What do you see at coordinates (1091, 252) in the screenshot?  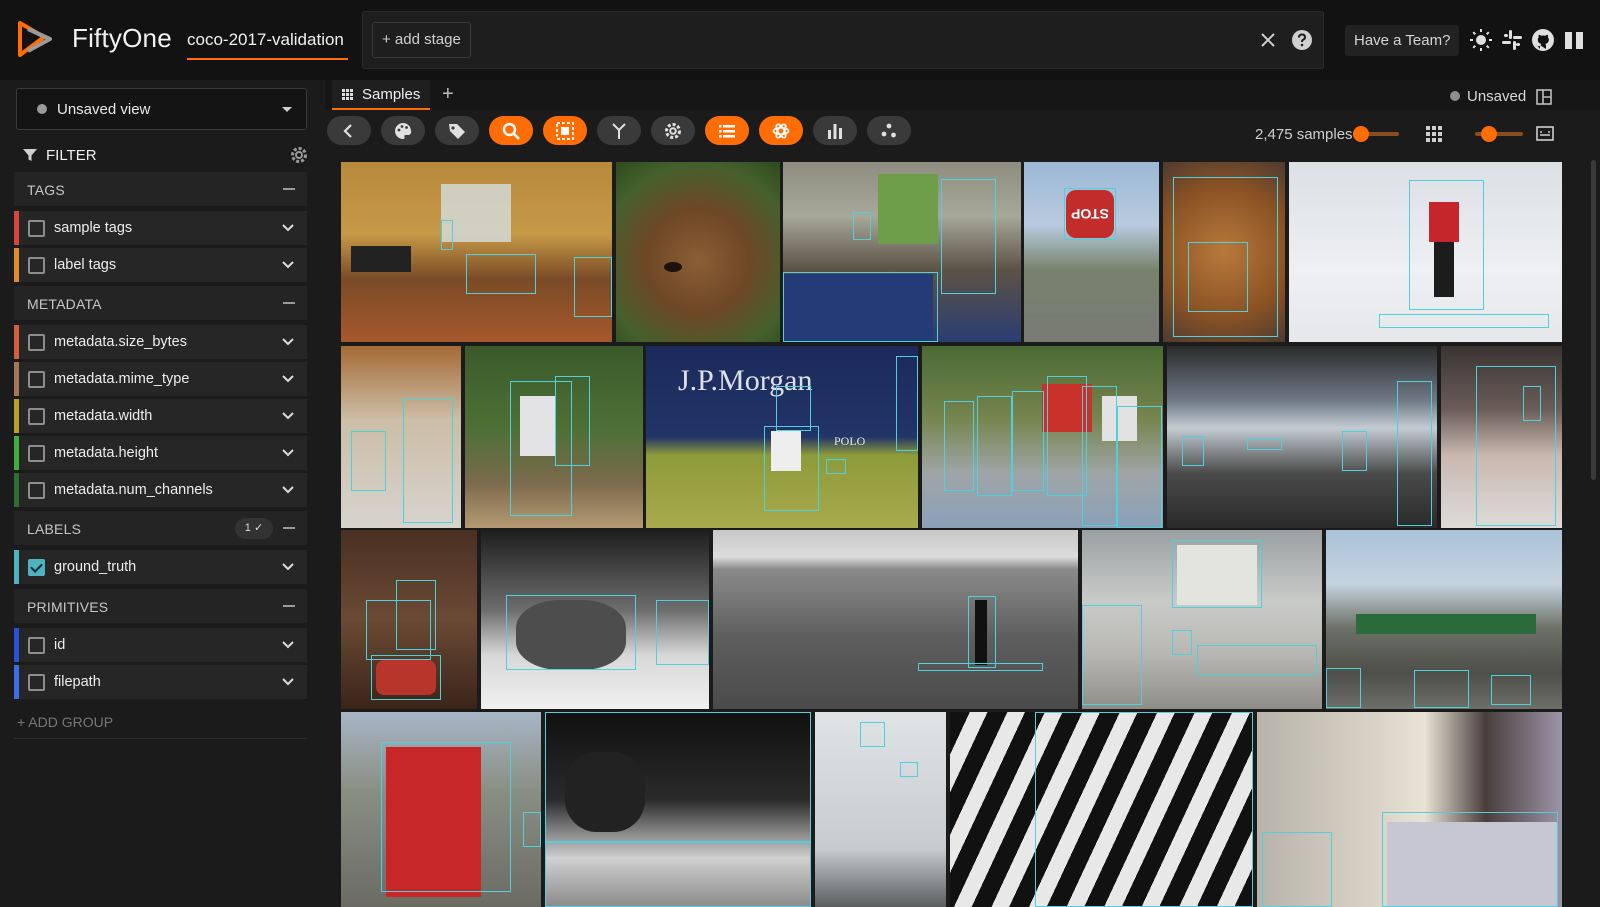 I see `sample-tile: STOP` at bounding box center [1091, 252].